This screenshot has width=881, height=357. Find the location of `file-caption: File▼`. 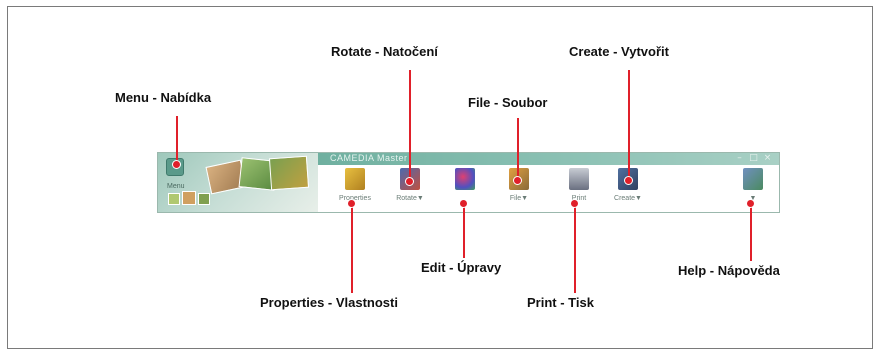

file-caption: File▼ is located at coordinates (519, 198).